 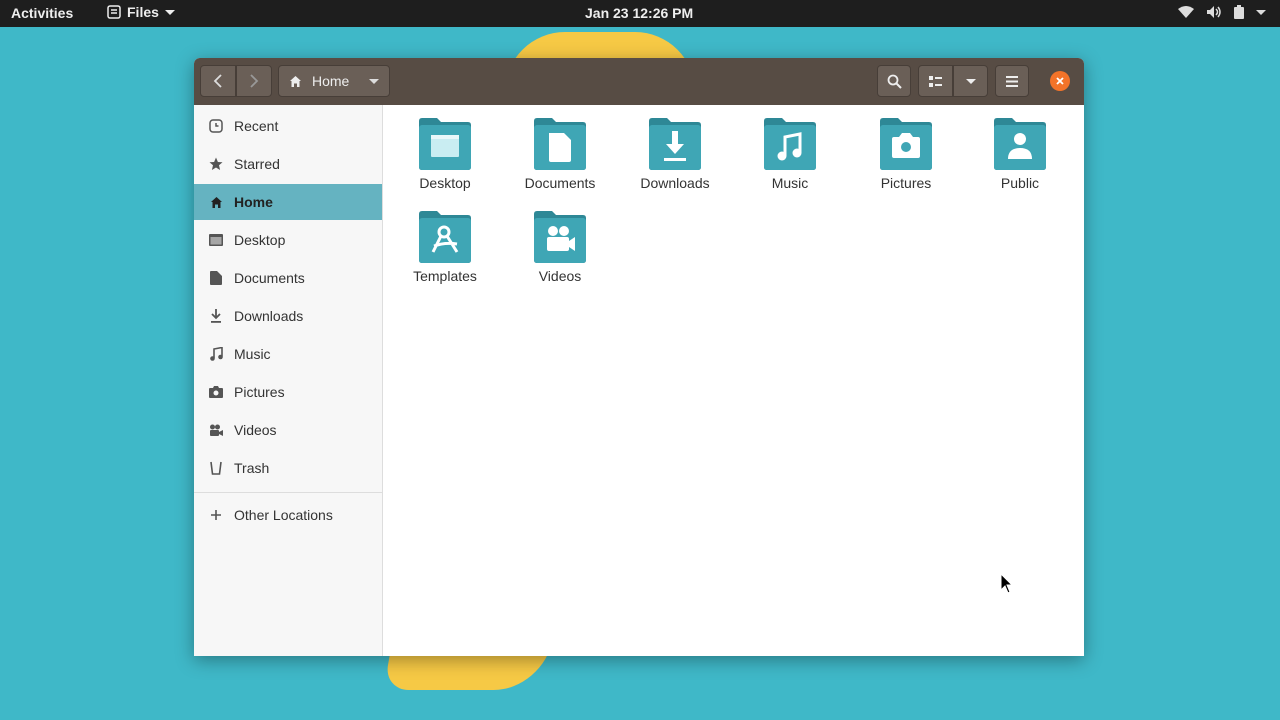 What do you see at coordinates (216, 126) in the screenshot?
I see `clock-icon` at bounding box center [216, 126].